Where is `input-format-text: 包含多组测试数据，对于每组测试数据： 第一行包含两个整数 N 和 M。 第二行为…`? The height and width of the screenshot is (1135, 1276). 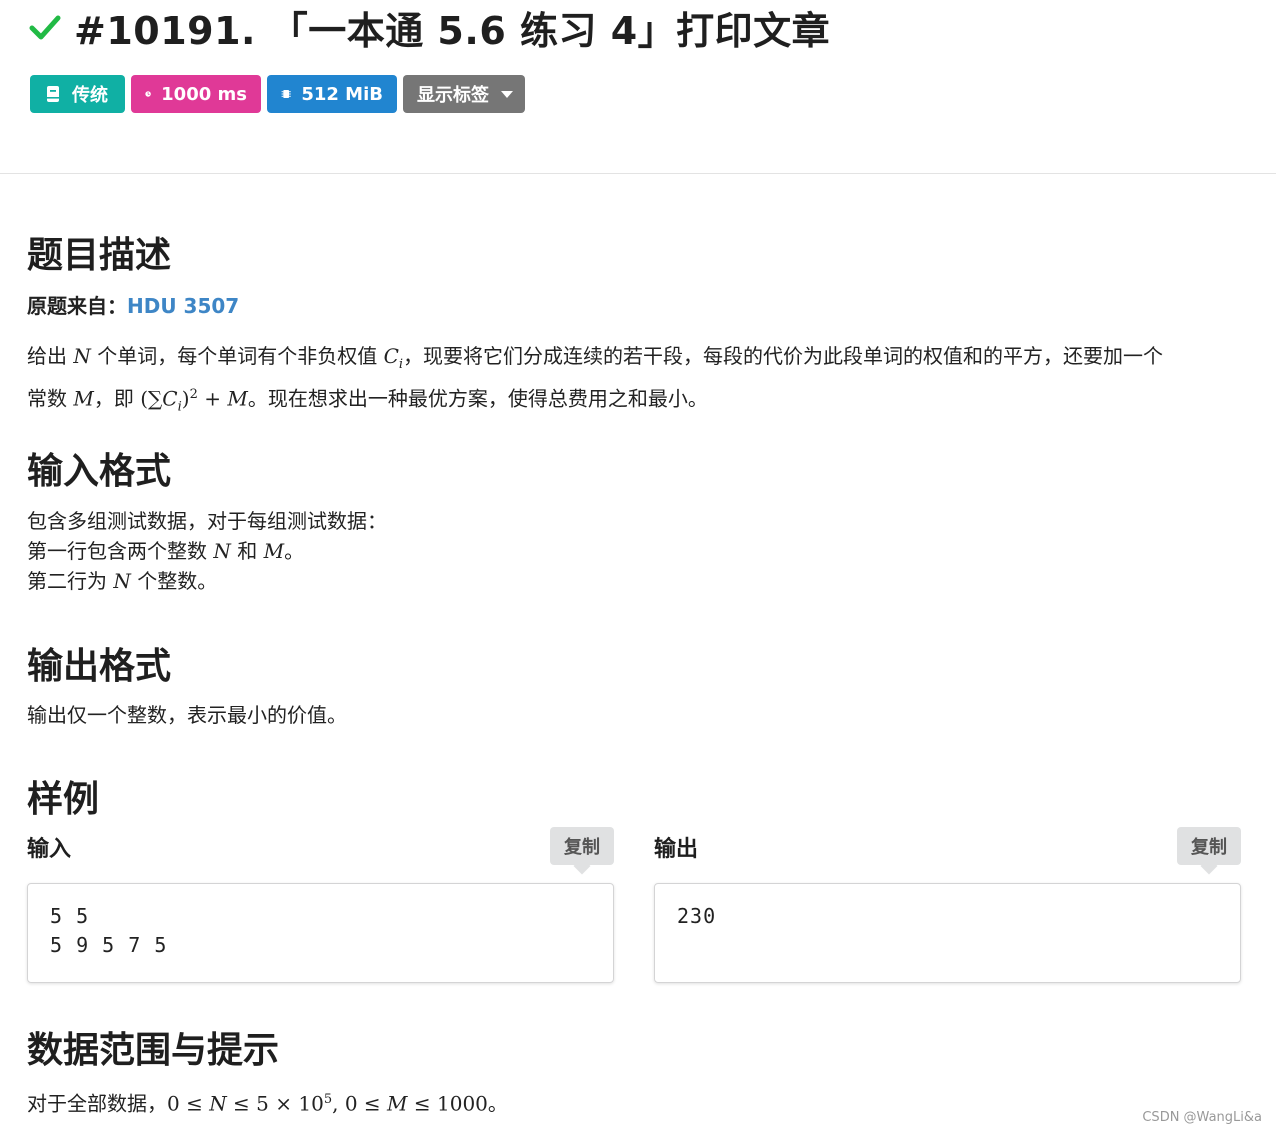
input-format-text: 包含多组测试数据，对于每组测试数据： 第一行包含两个整数 N 和 M。 第二行为… is located at coordinates (634, 551).